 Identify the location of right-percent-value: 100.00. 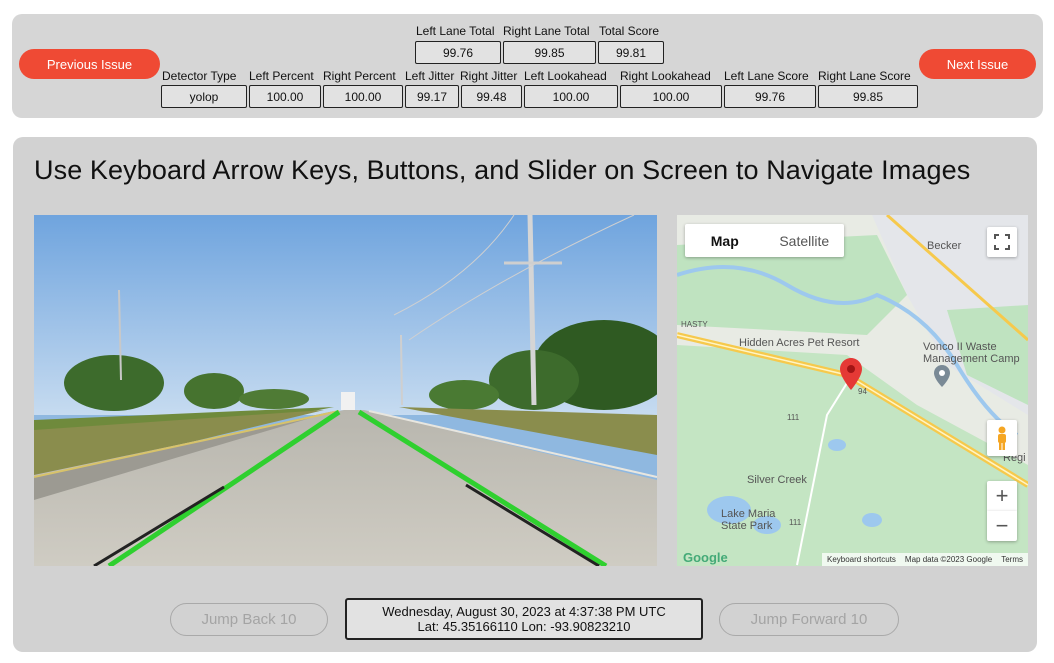
(363, 96).